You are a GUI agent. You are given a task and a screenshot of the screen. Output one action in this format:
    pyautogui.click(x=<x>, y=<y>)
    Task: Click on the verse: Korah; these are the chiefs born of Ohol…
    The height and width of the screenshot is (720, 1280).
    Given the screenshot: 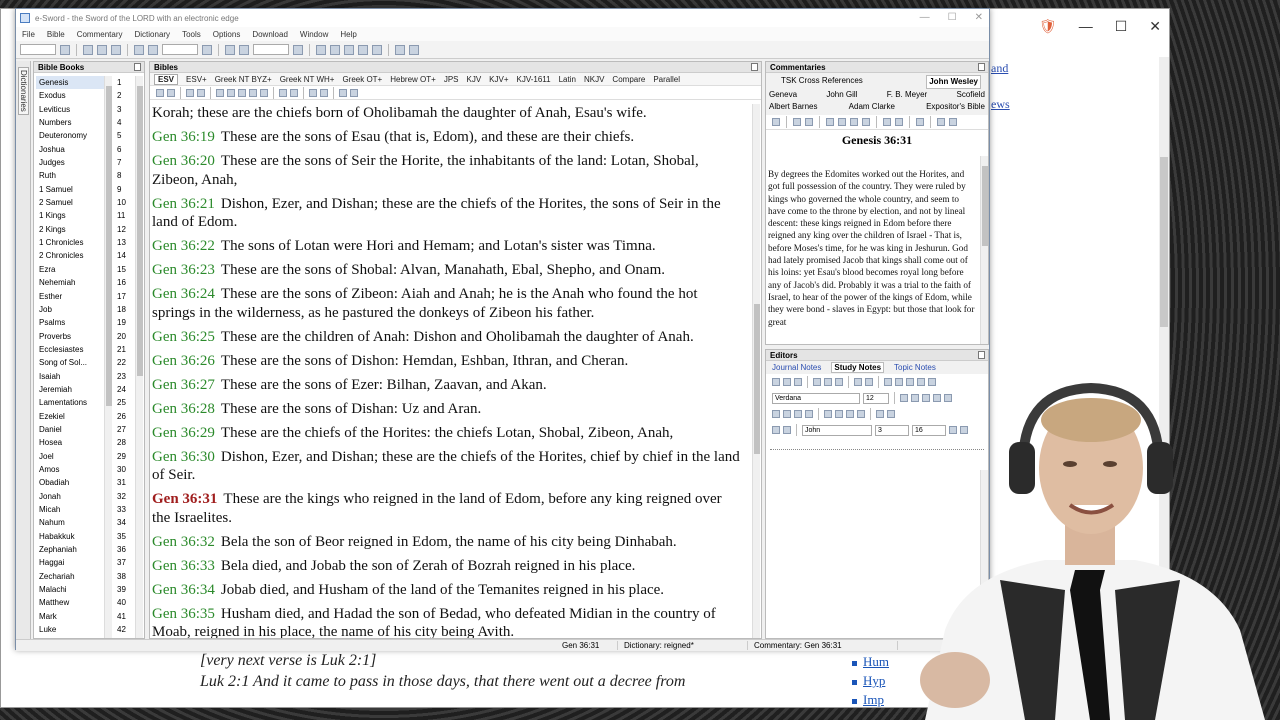 What is the action you would take?
    pyautogui.click(x=447, y=113)
    